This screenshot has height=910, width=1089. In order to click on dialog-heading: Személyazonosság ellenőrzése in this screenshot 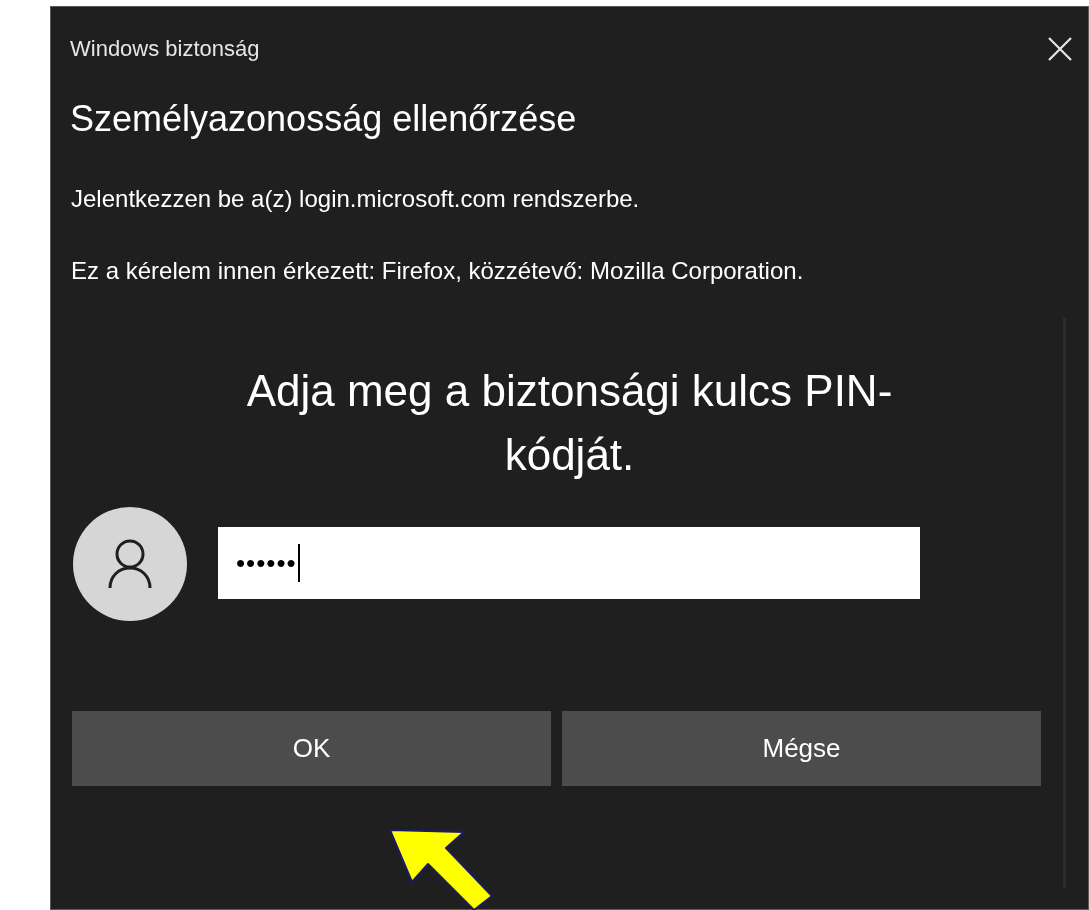, I will do `click(323, 119)`.